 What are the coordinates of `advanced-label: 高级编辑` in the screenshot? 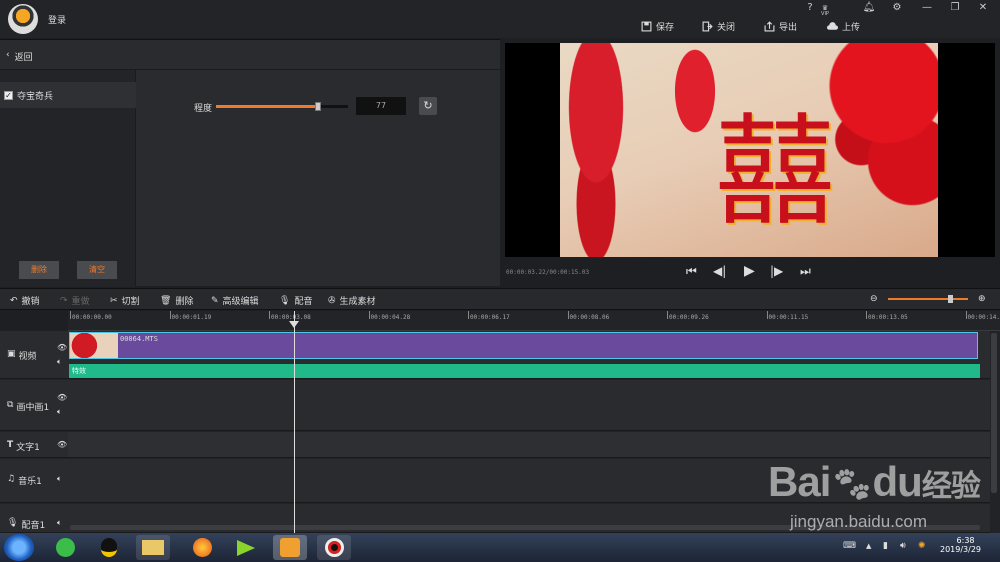 It's located at (240, 302).